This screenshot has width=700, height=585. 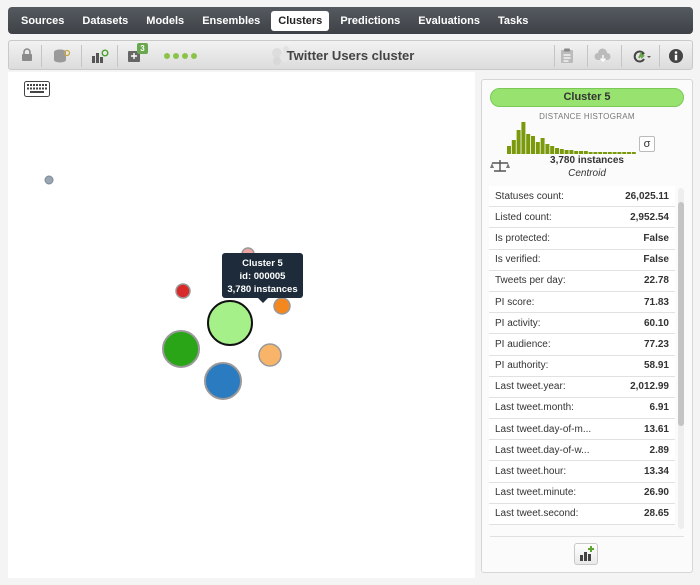 I want to click on centroid-field-row: PI audience: 77.23, so click(x=582, y=345).